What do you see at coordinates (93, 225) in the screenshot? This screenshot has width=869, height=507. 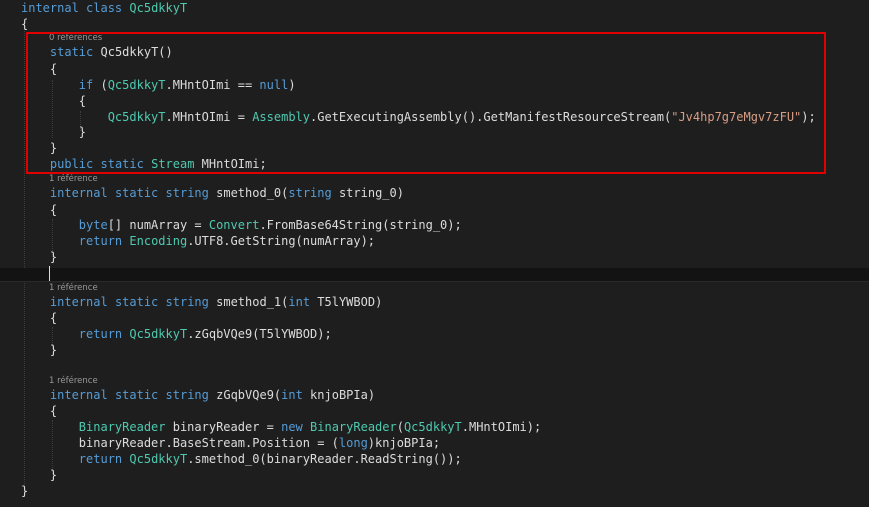 I see `code-token: byte` at bounding box center [93, 225].